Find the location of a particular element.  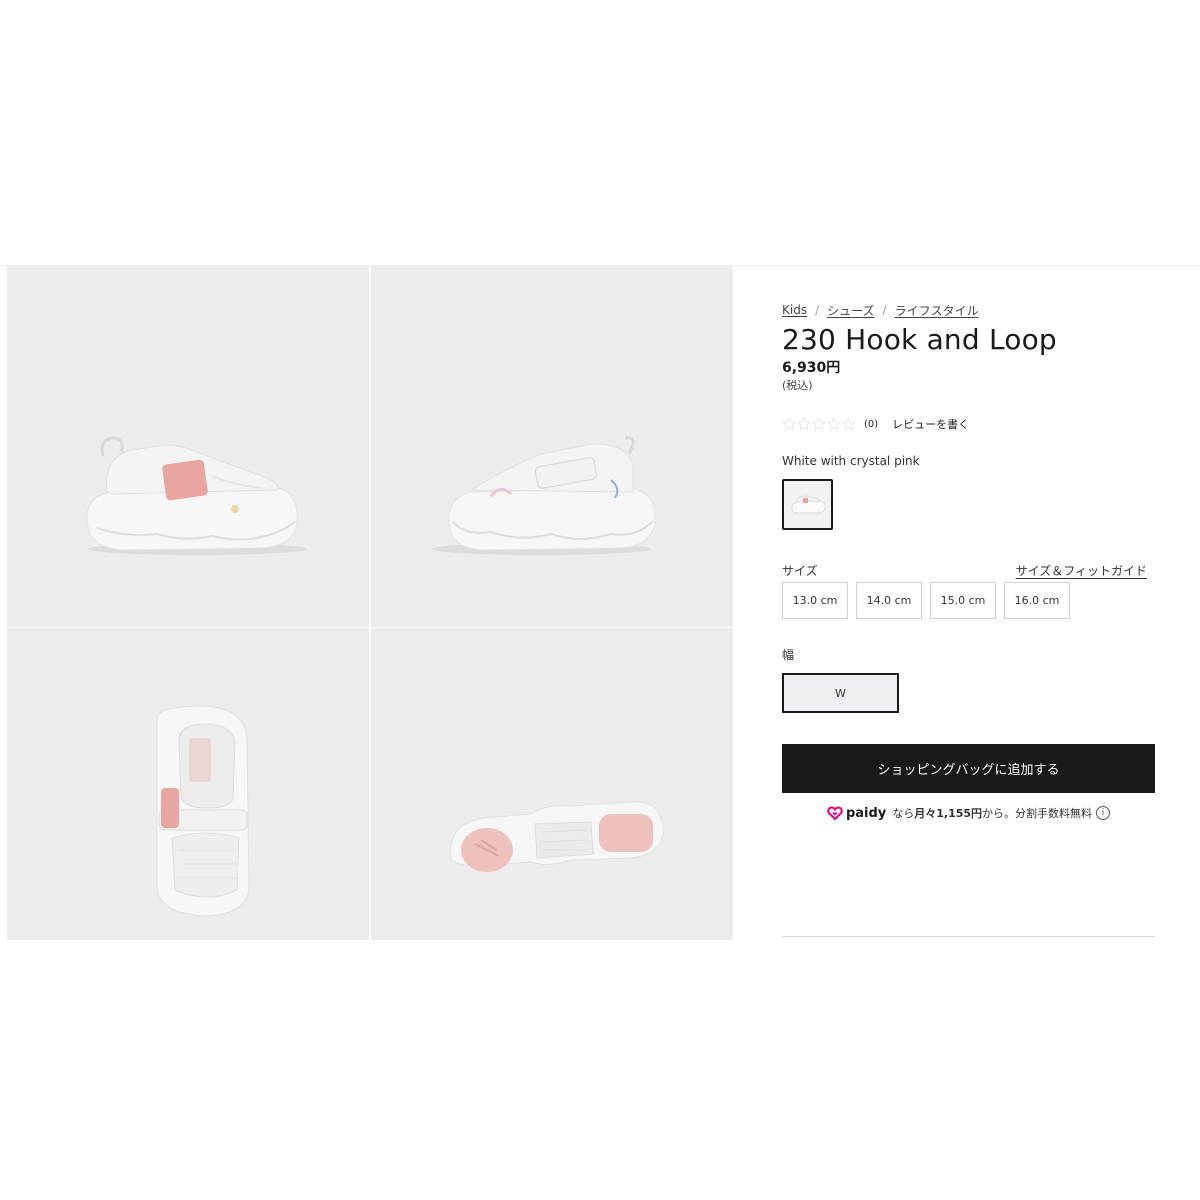

size-options: 13.0 cm 14.0 cm 15.0 cm 16.0 cm is located at coordinates (968, 600).